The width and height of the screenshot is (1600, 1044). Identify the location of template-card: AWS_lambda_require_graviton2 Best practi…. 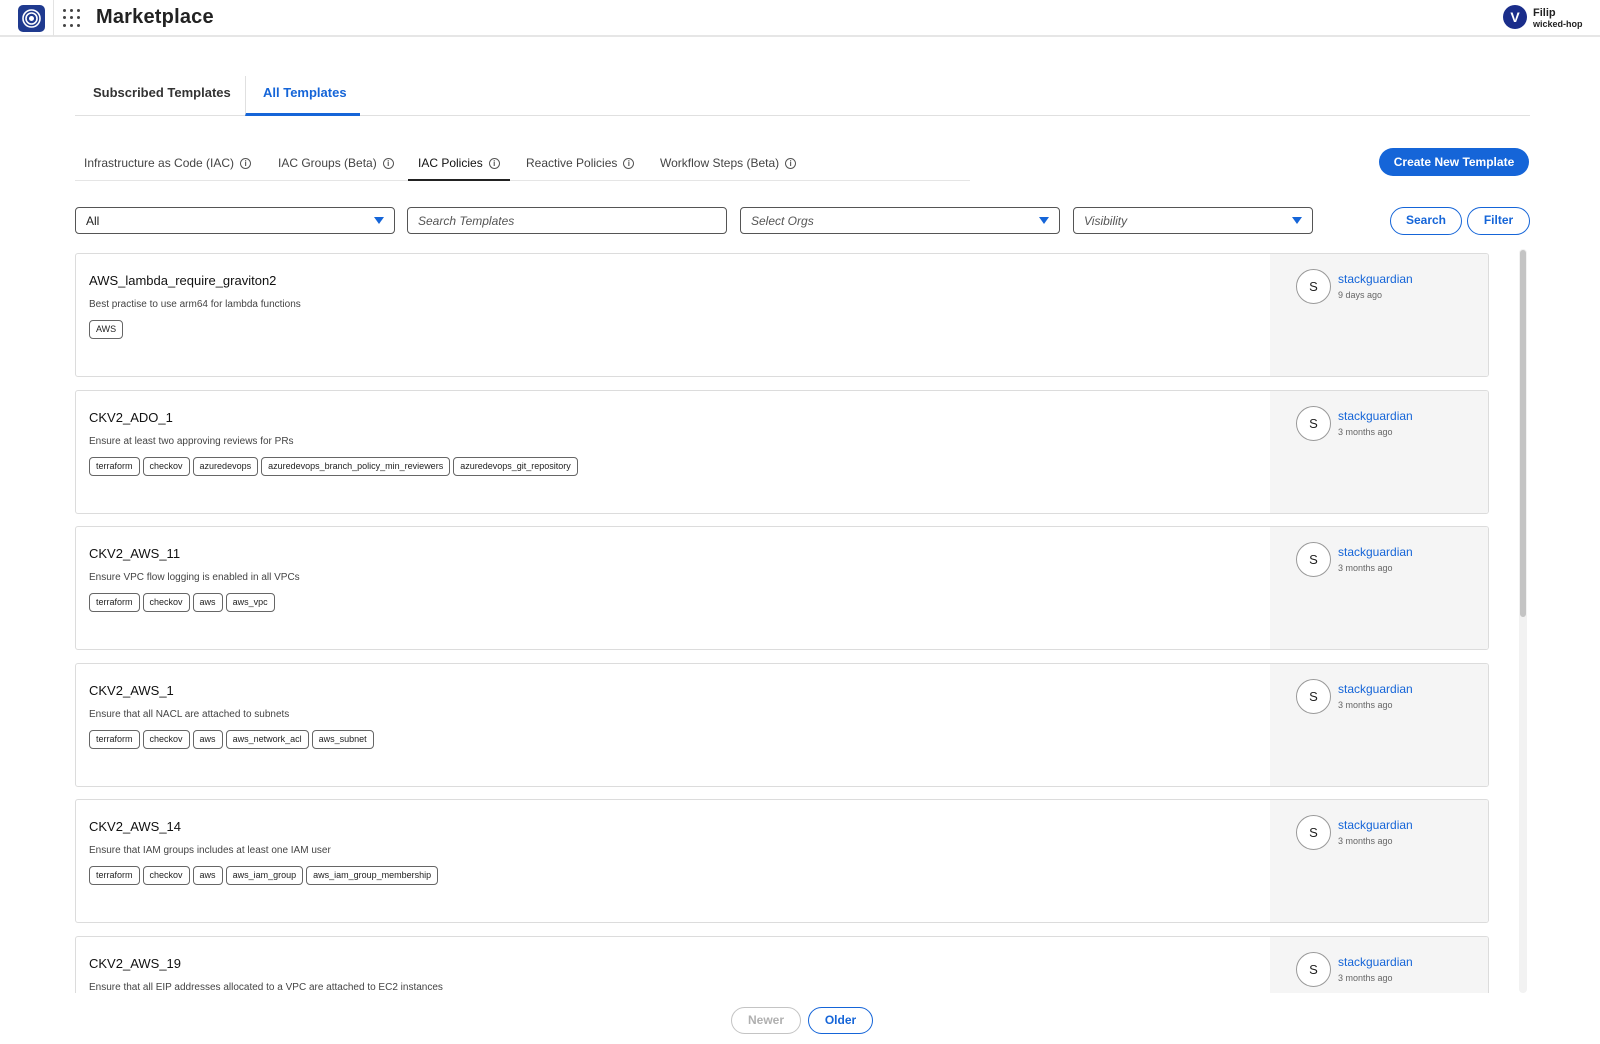
(782, 315).